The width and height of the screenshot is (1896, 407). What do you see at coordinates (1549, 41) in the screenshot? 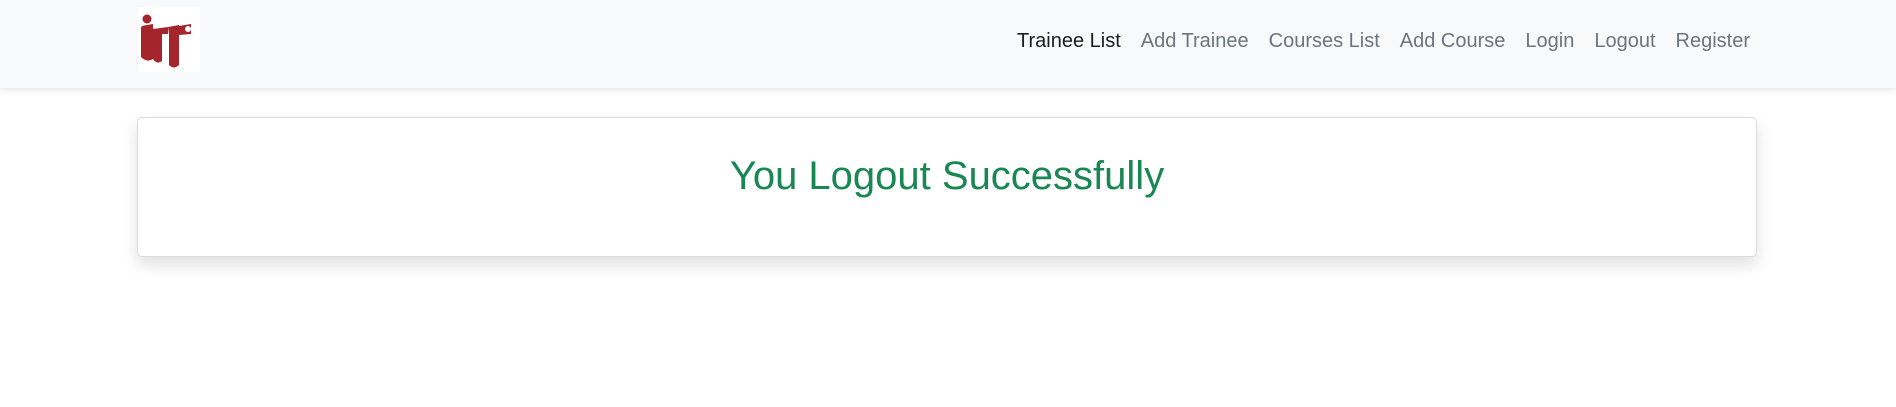
I see `nav-link-login: Login` at bounding box center [1549, 41].